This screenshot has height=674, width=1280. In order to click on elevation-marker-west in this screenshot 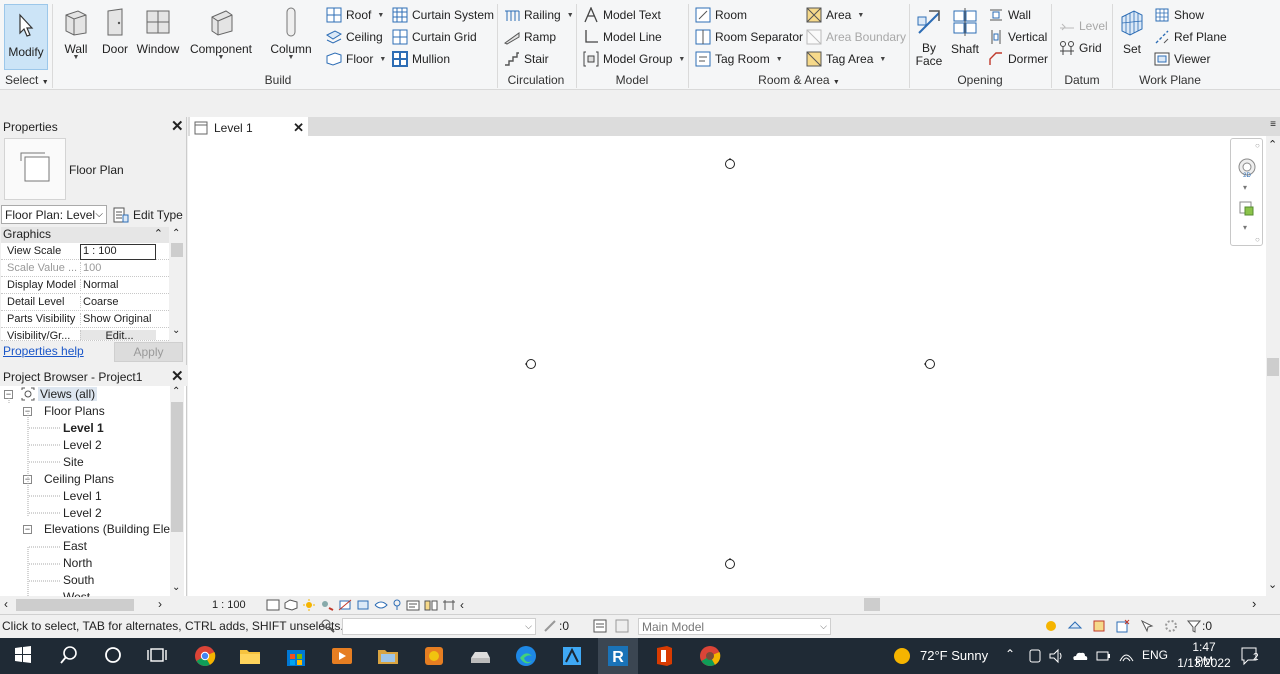, I will do `click(530, 364)`.